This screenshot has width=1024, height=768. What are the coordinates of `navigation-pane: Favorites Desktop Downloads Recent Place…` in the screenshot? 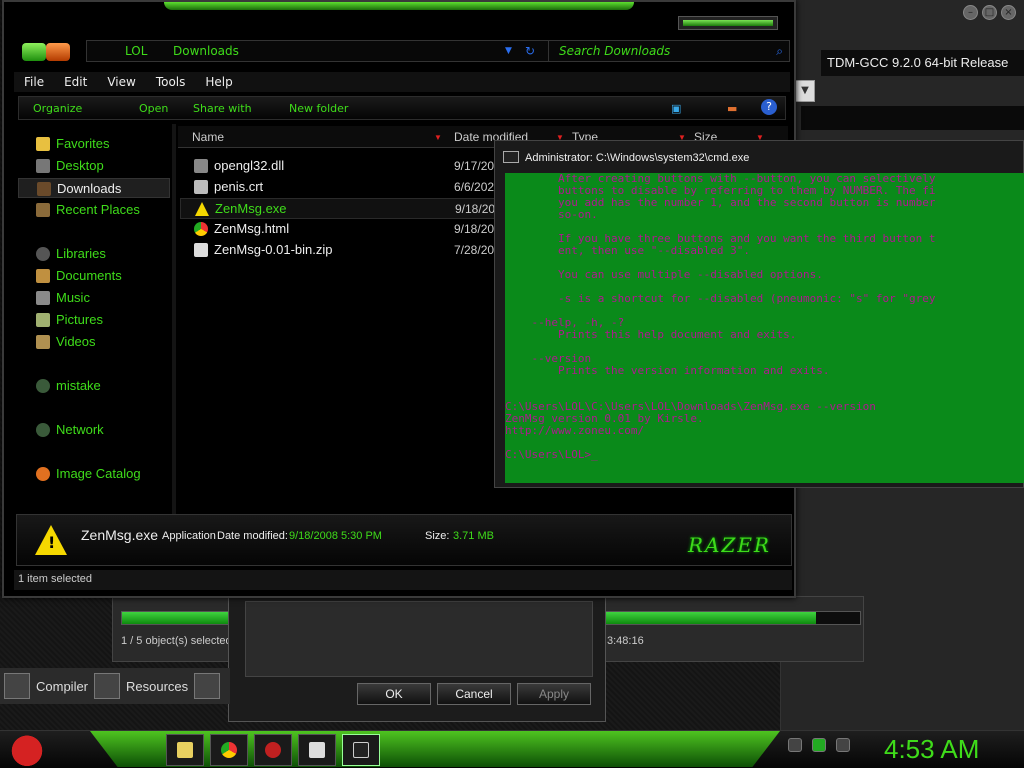 It's located at (94, 320).